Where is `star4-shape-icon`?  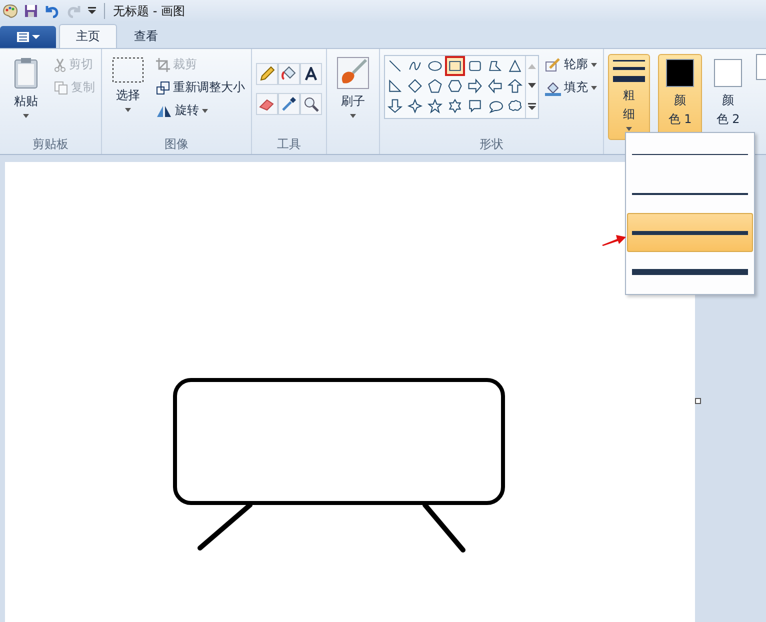 star4-shape-icon is located at coordinates (415, 106).